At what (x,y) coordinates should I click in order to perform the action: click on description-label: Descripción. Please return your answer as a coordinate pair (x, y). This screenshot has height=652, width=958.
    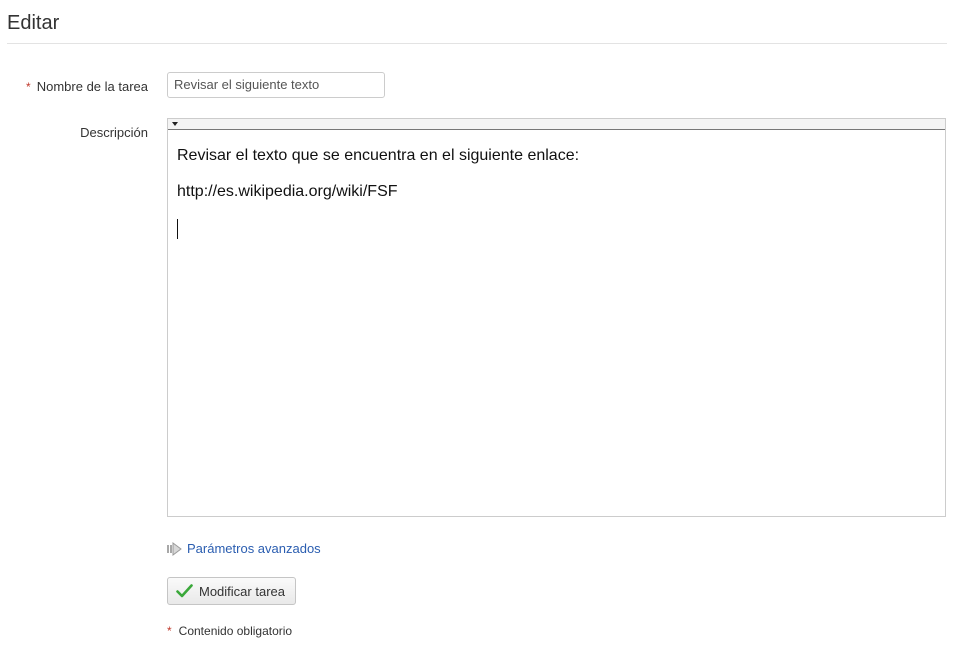
    Looking at the image, I should click on (114, 132).